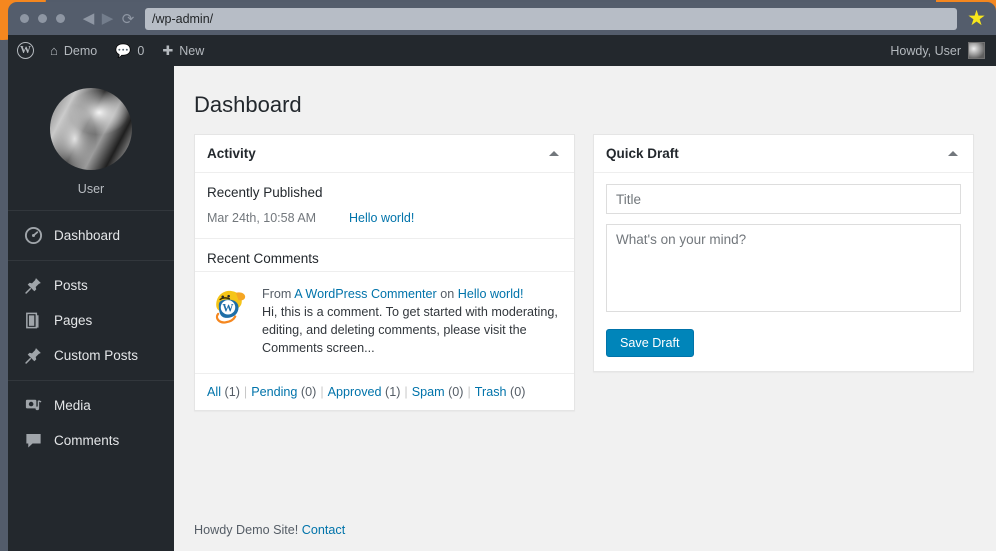  I want to click on quick-draft-widget-title: Quick Draft, so click(642, 153).